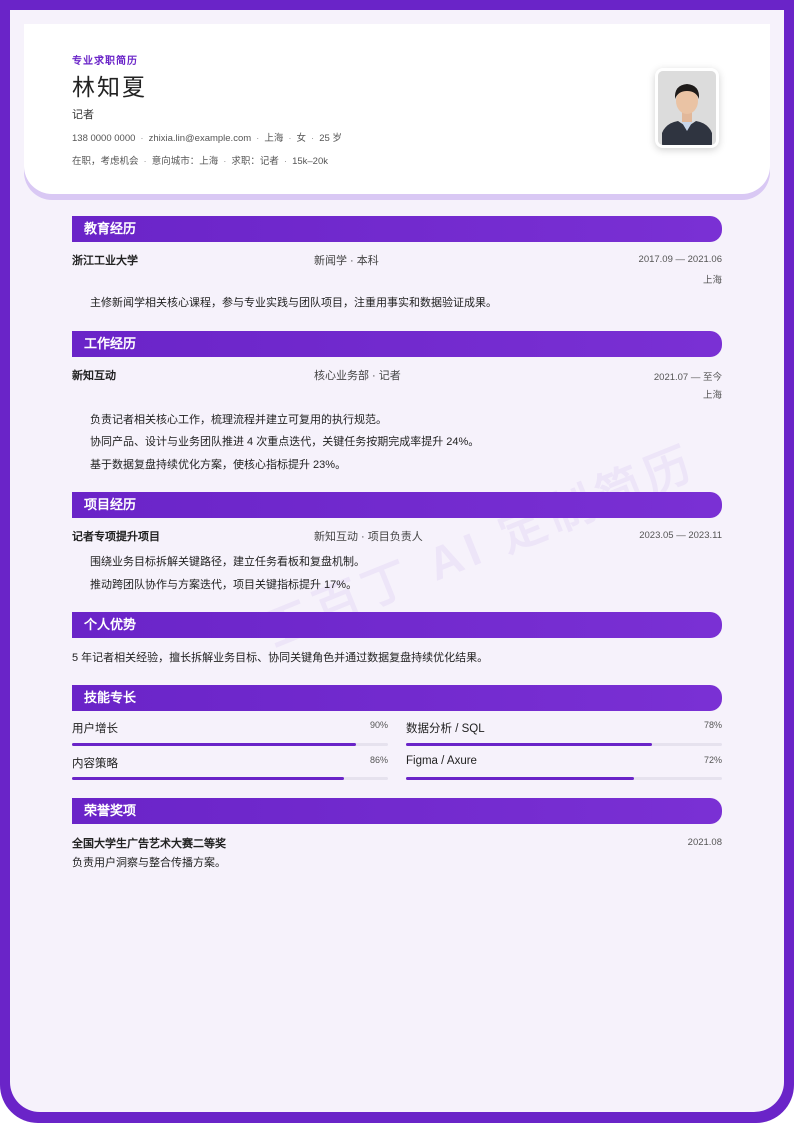  What do you see at coordinates (712, 395) in the screenshot?
I see `work-location: 上海` at bounding box center [712, 395].